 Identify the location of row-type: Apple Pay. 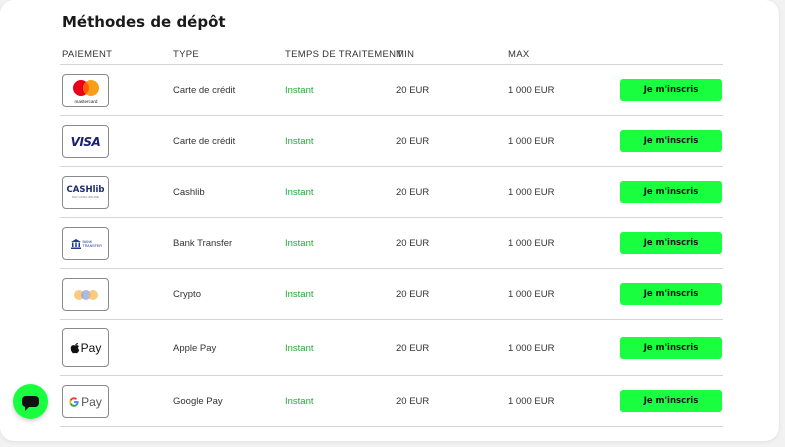
(195, 348).